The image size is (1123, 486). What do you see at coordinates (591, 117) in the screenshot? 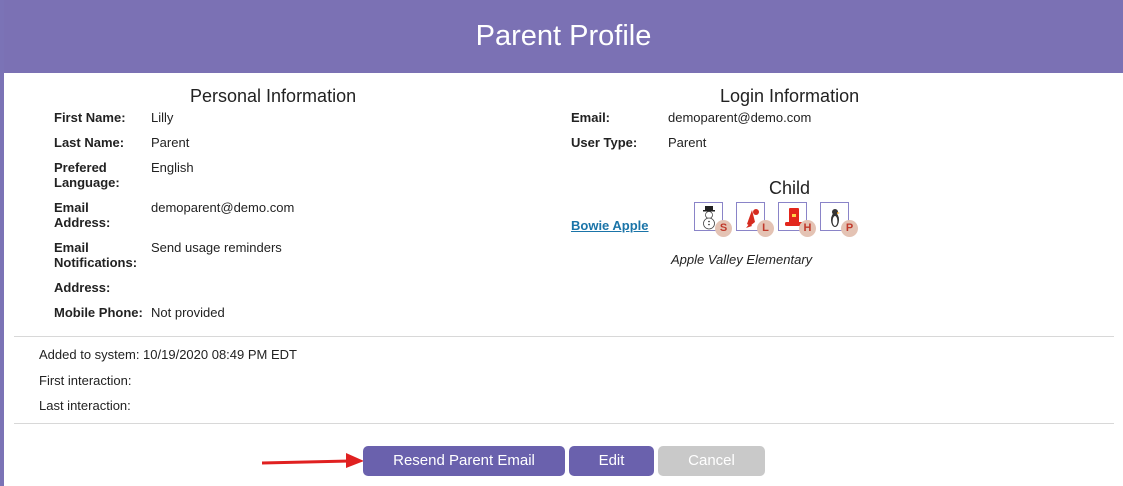
I see `login-email-label: Email:` at bounding box center [591, 117].